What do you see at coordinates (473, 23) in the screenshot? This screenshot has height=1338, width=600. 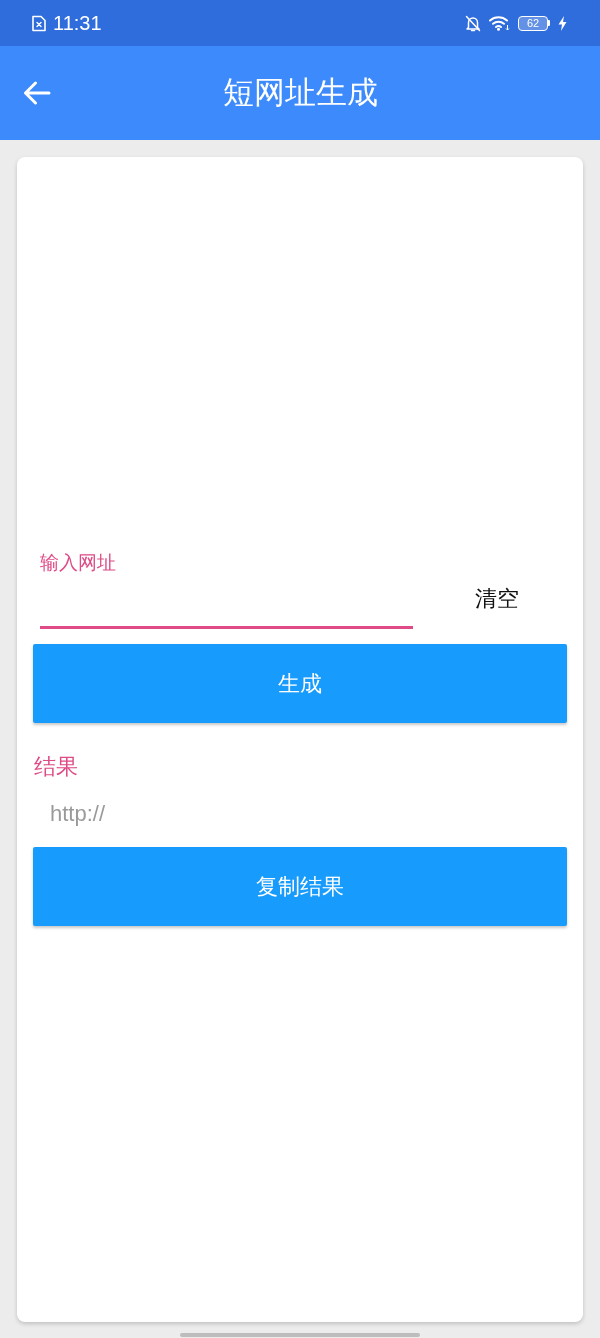 I see `bell-off-icon` at bounding box center [473, 23].